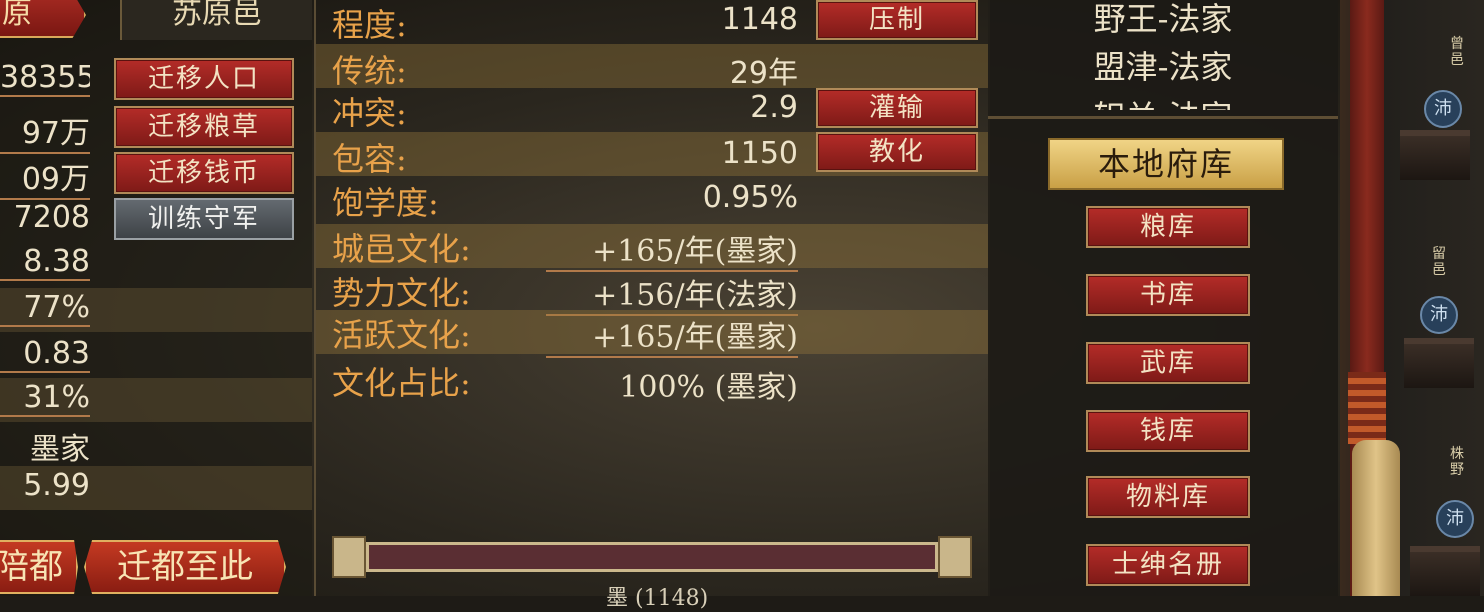  I want to click on left-row: 31%, so click(156, 400).